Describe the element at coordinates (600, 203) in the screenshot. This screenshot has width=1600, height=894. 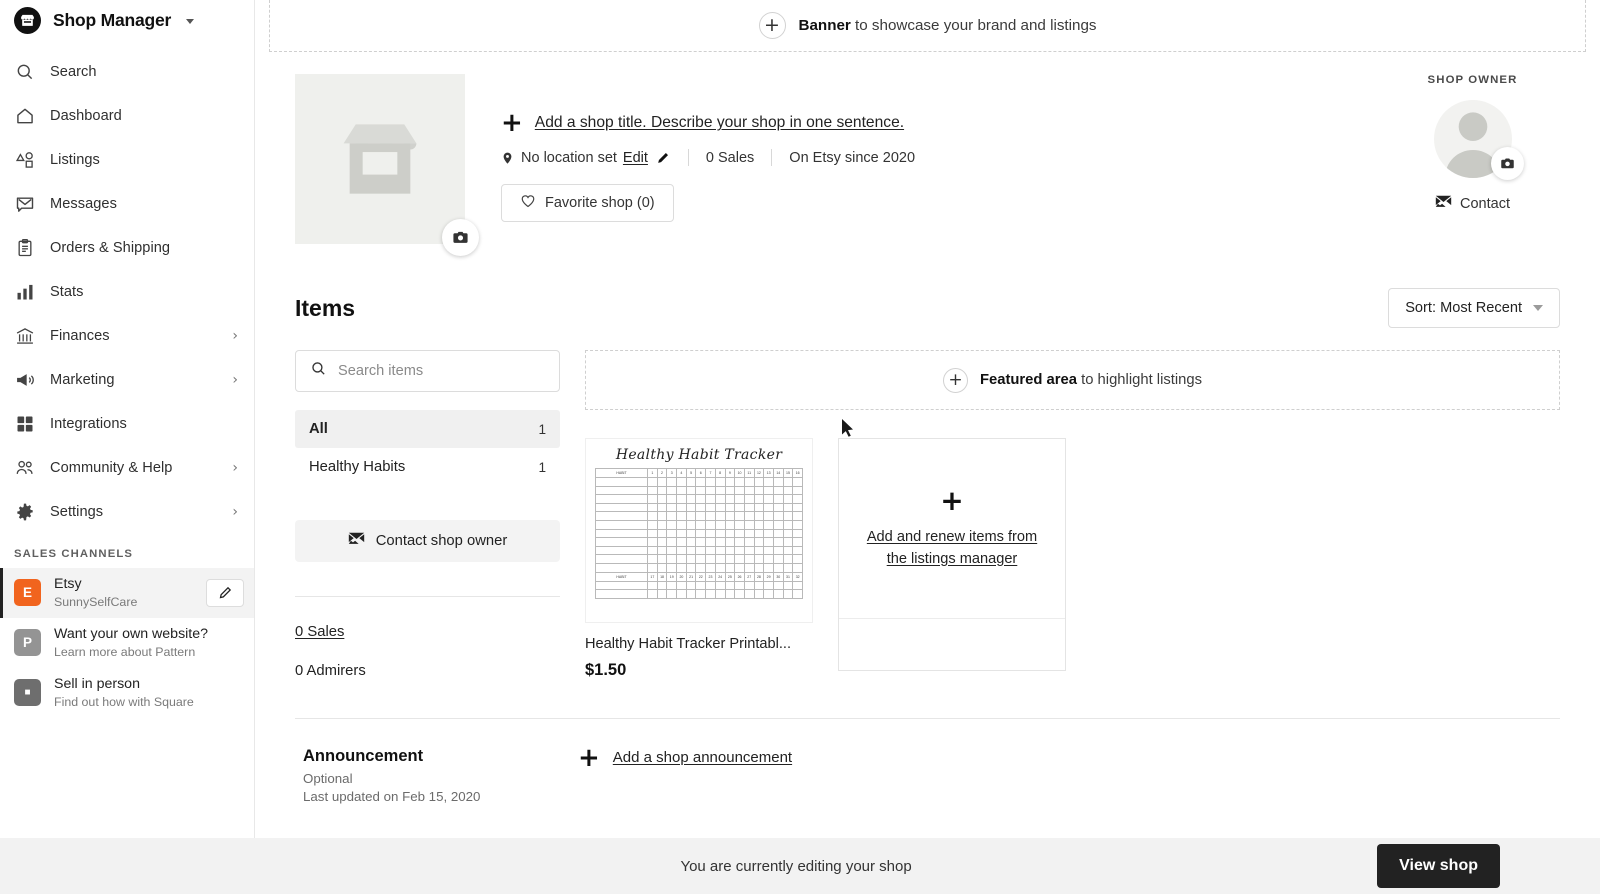
I see `favorite-shop-label: Favorite shop (0)` at that location.